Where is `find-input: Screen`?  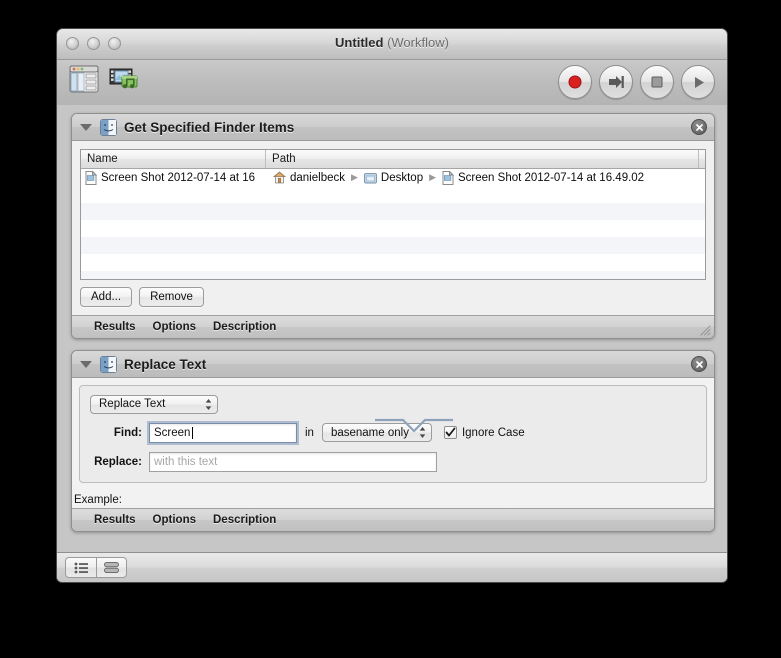 find-input: Screen is located at coordinates (223, 432).